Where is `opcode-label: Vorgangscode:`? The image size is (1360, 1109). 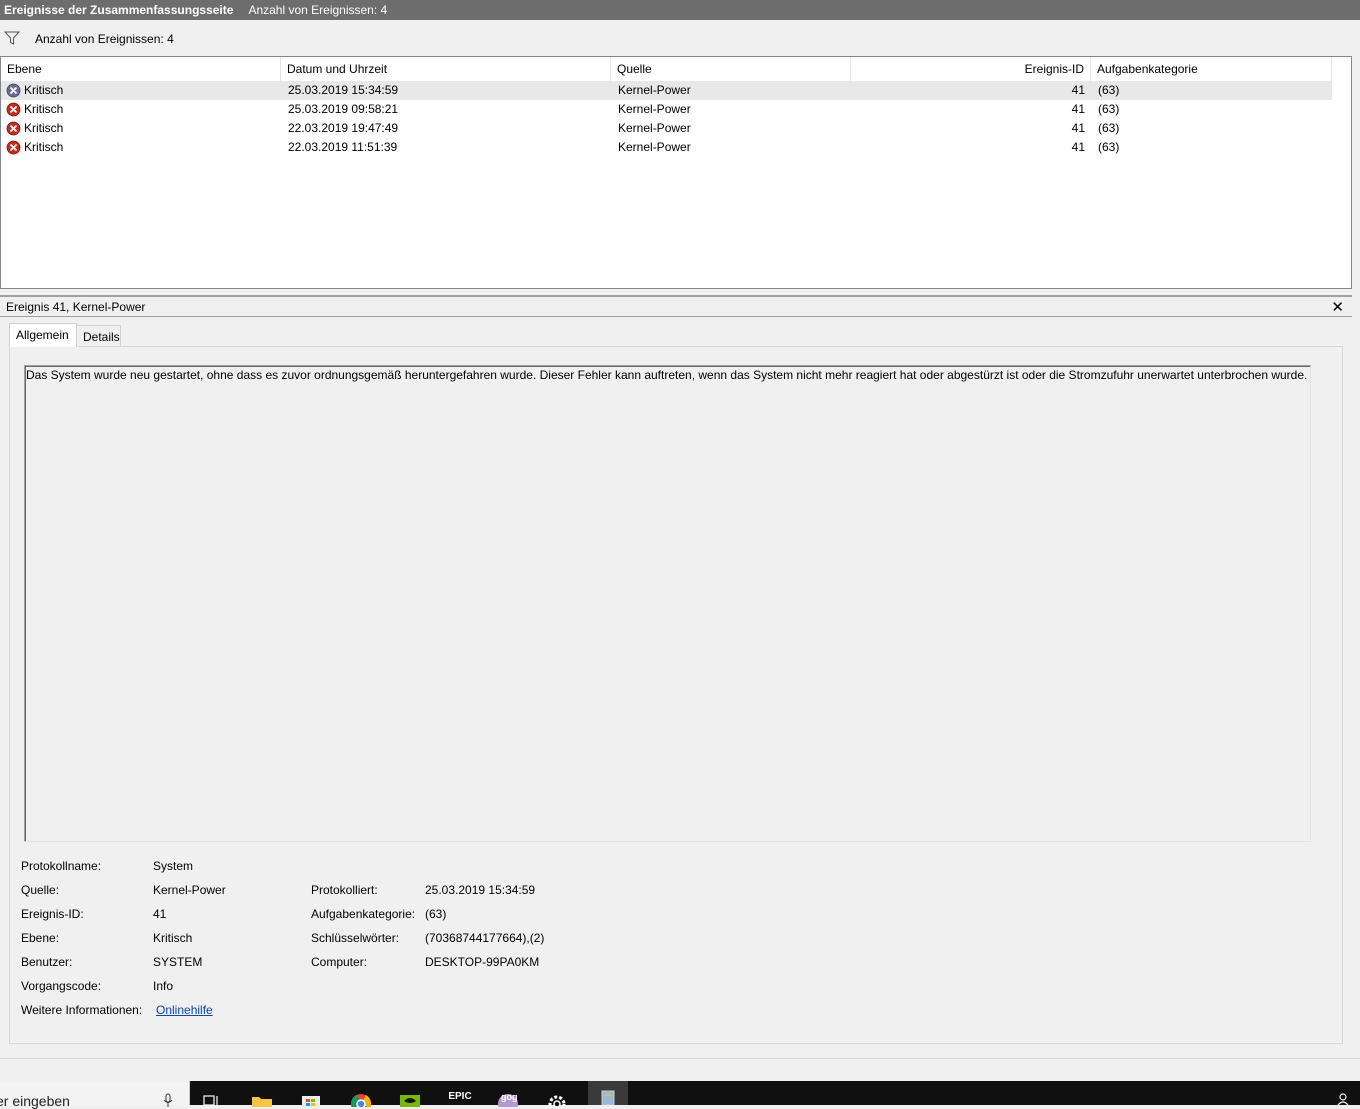 opcode-label: Vorgangscode: is located at coordinates (61, 986).